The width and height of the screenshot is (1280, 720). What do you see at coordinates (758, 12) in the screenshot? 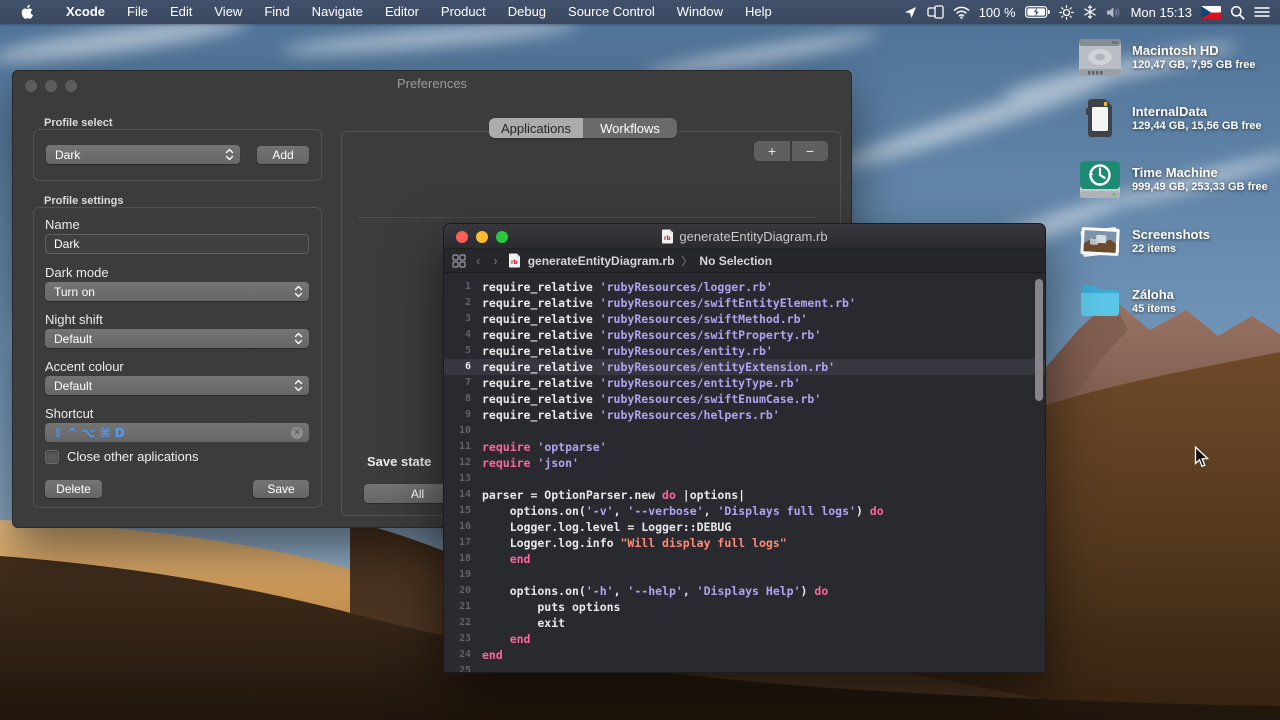
I see `menu-item-help: Help` at bounding box center [758, 12].